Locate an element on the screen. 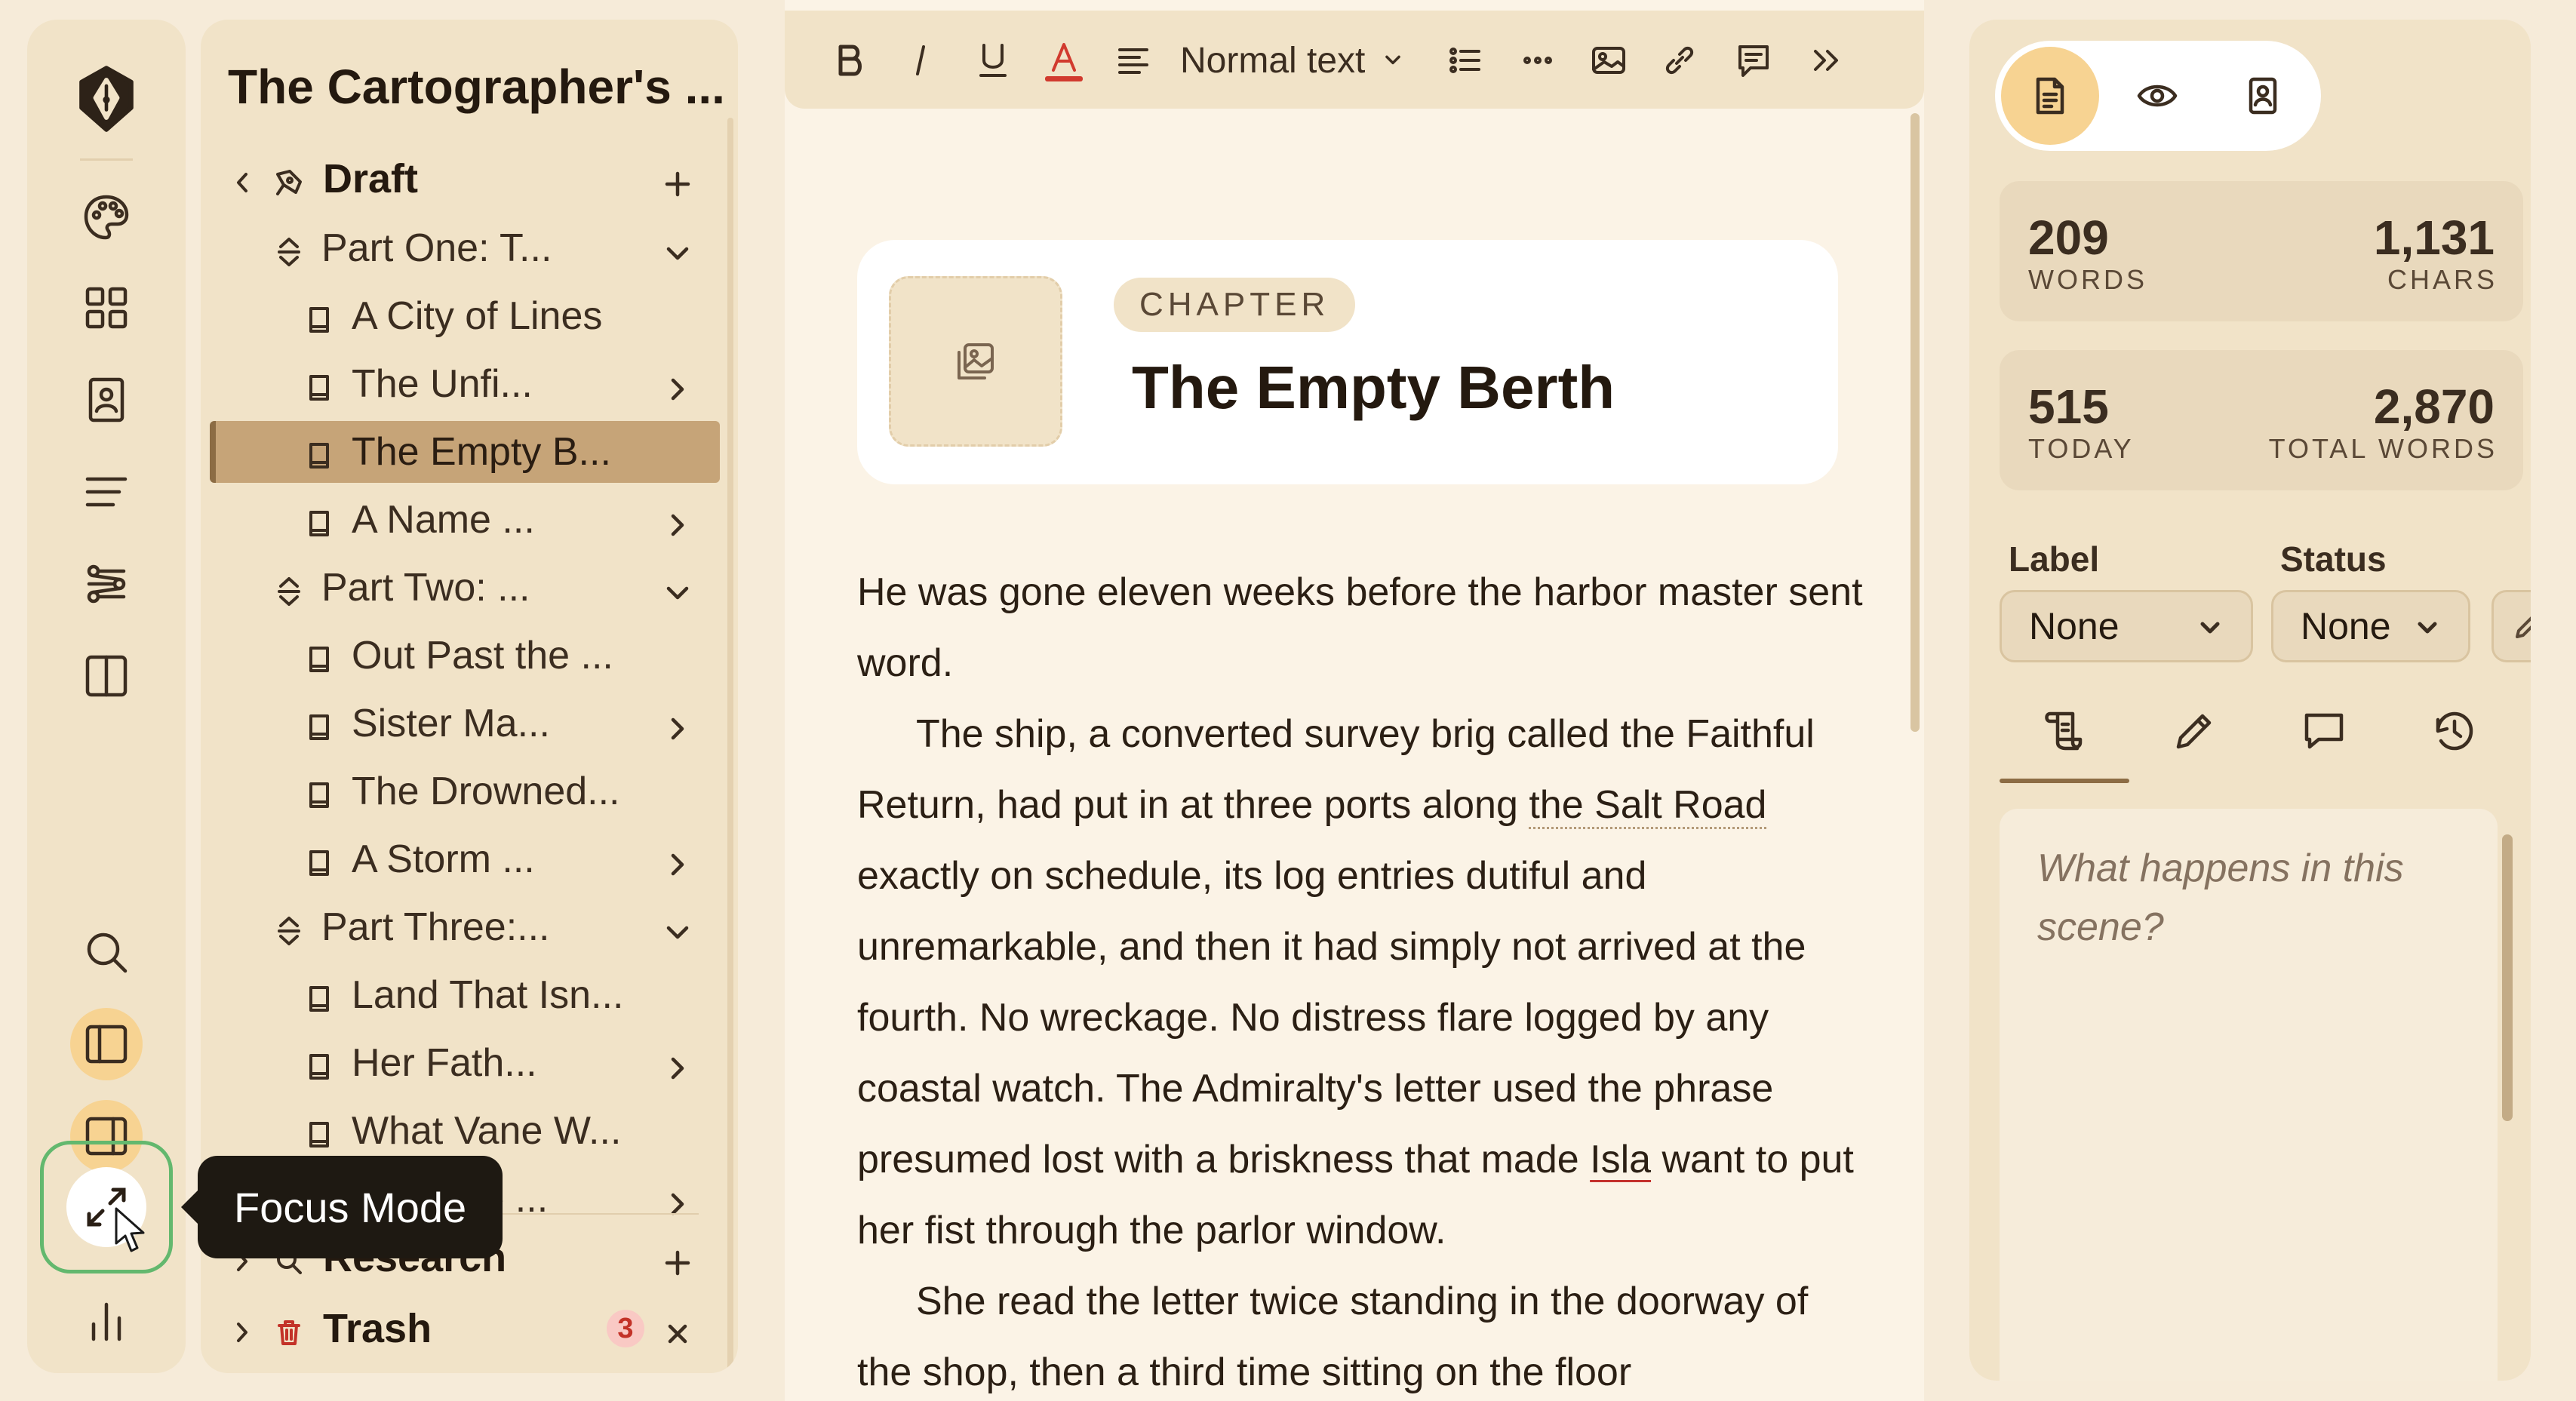  bold-button is located at coordinates (849, 60).